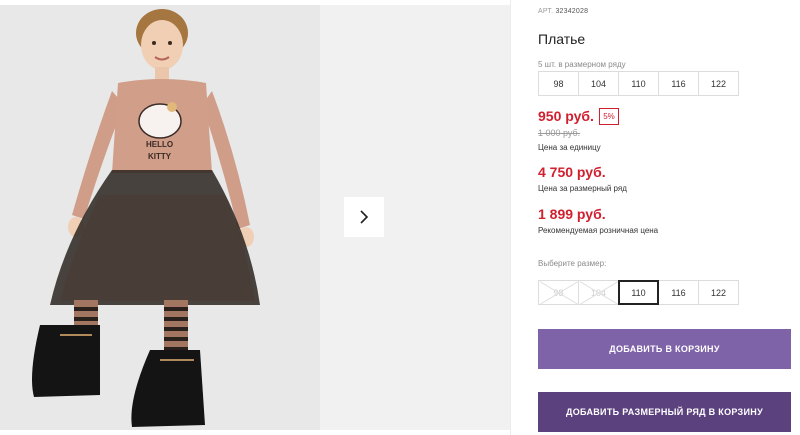 The height and width of the screenshot is (435, 800). I want to click on size-option-104: 104, so click(598, 292).